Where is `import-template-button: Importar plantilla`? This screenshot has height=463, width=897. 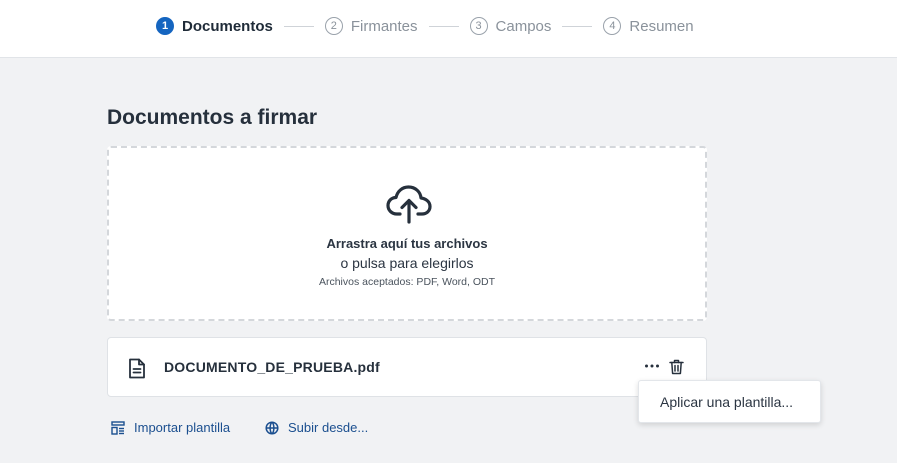
import-template-button: Importar plantilla is located at coordinates (170, 427).